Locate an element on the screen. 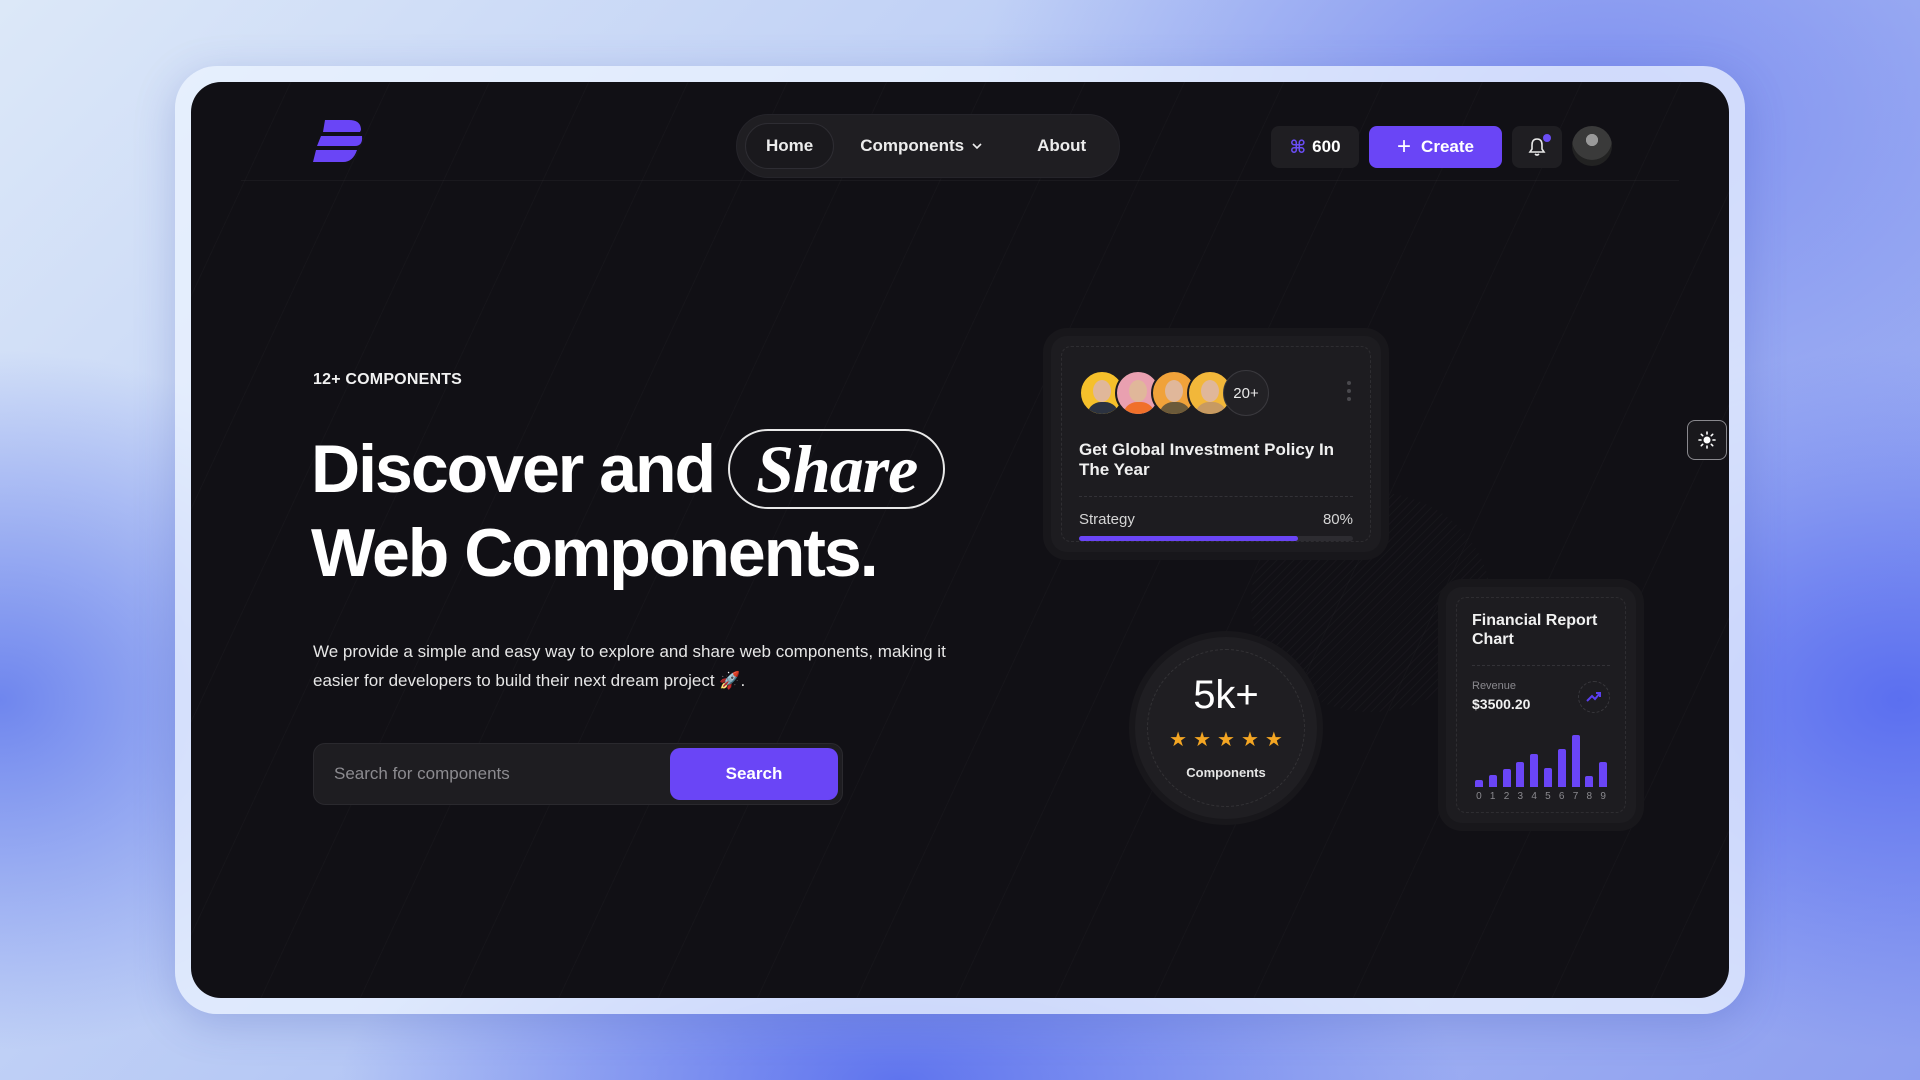  search-button: Search is located at coordinates (754, 774).